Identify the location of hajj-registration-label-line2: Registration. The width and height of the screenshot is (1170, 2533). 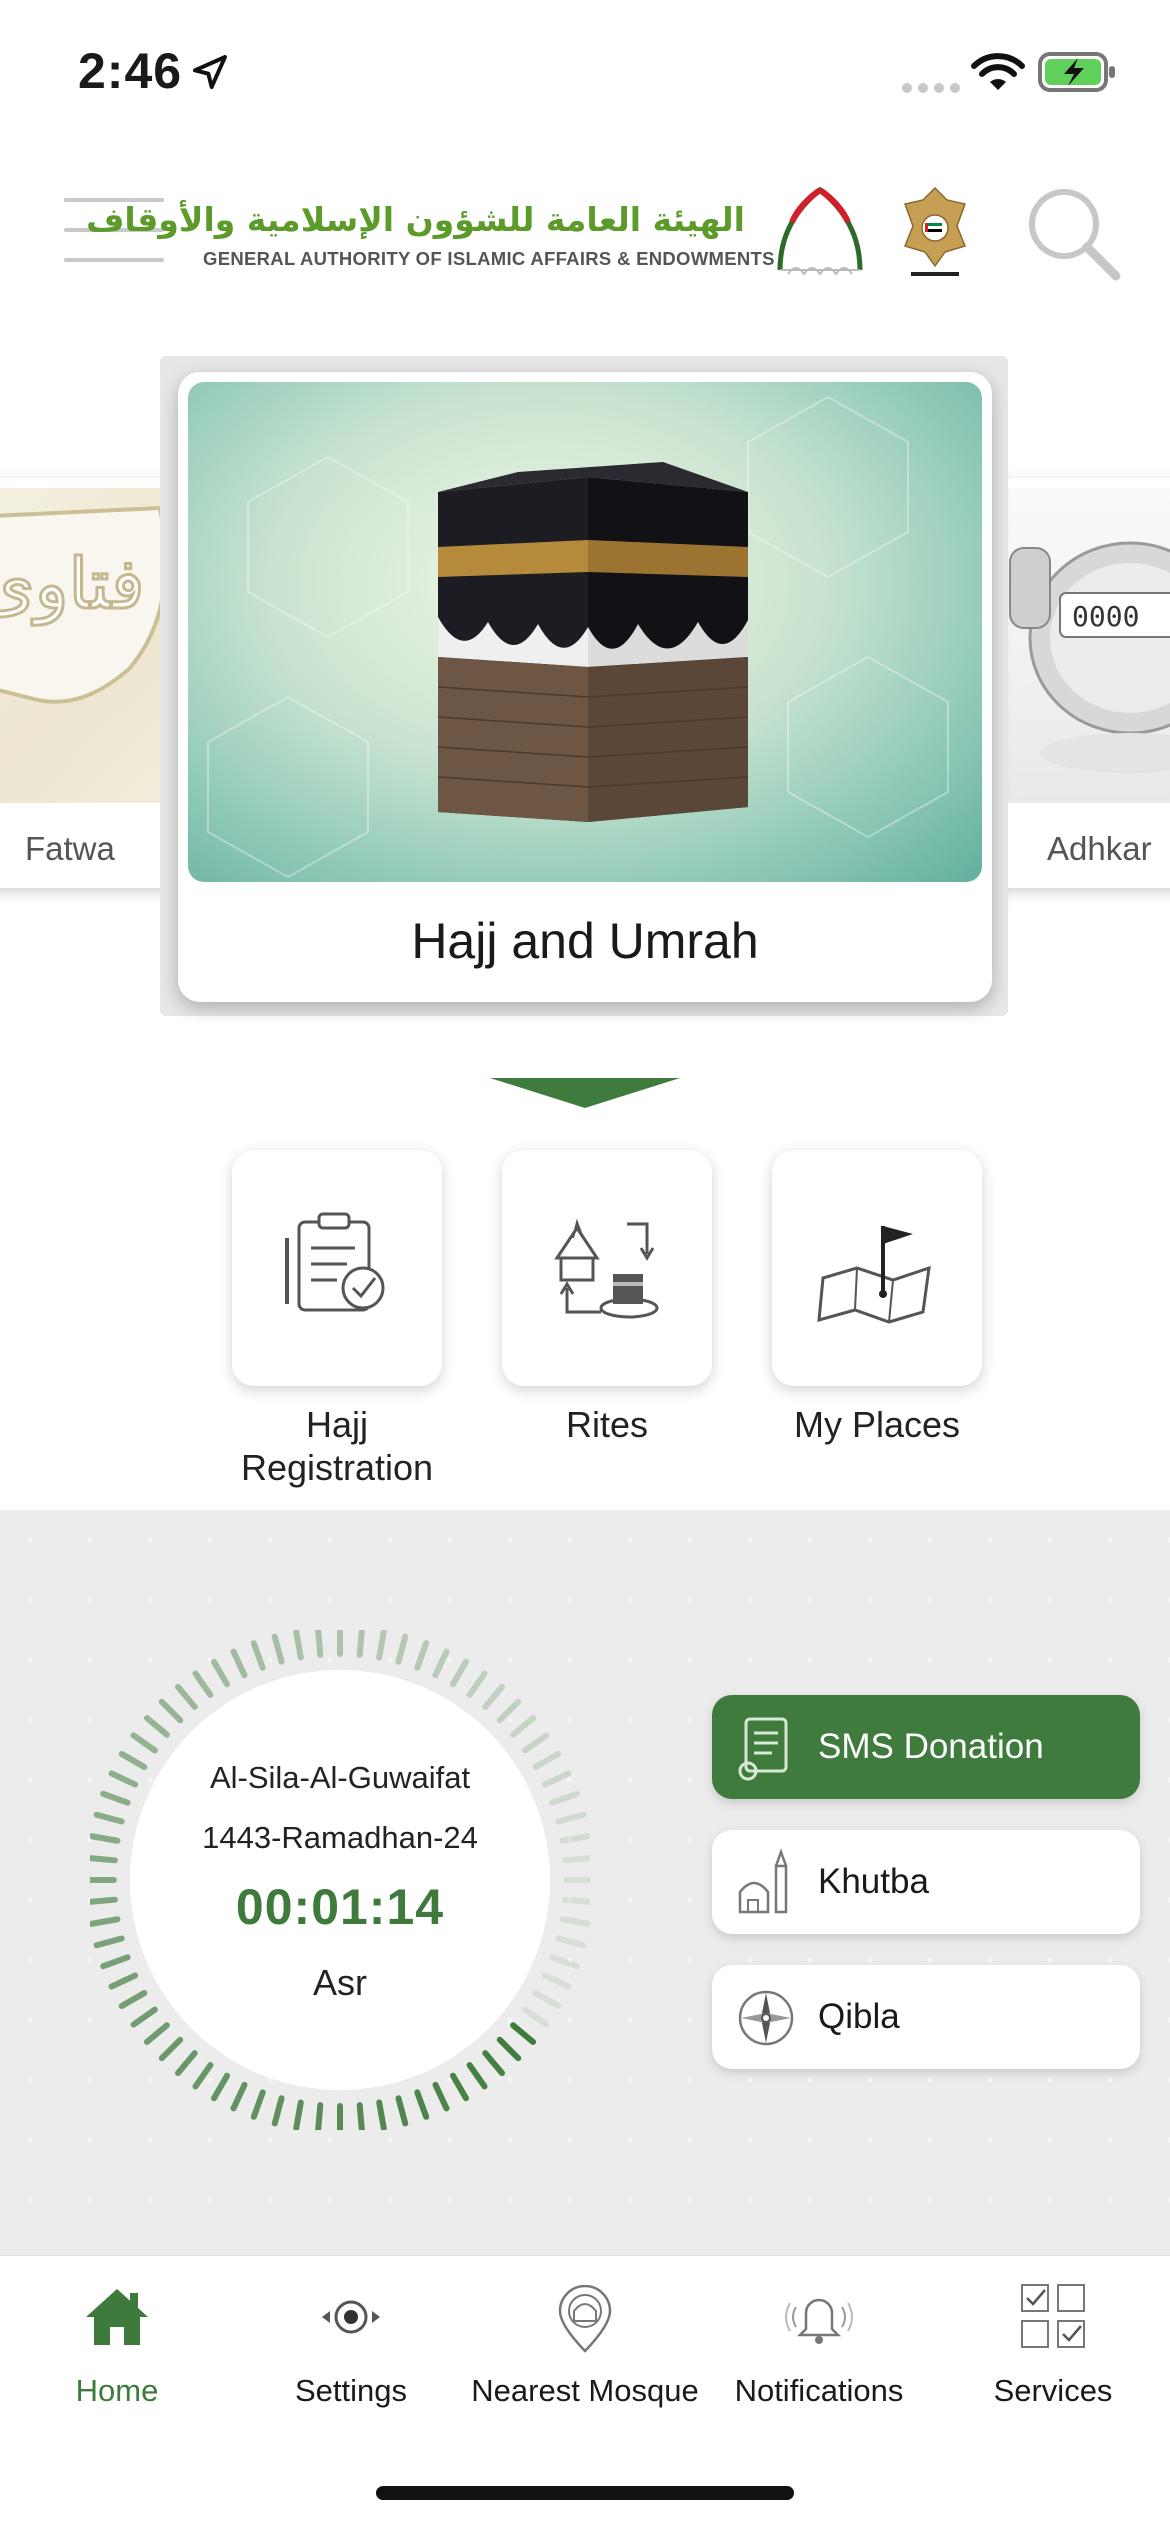
(337, 1467).